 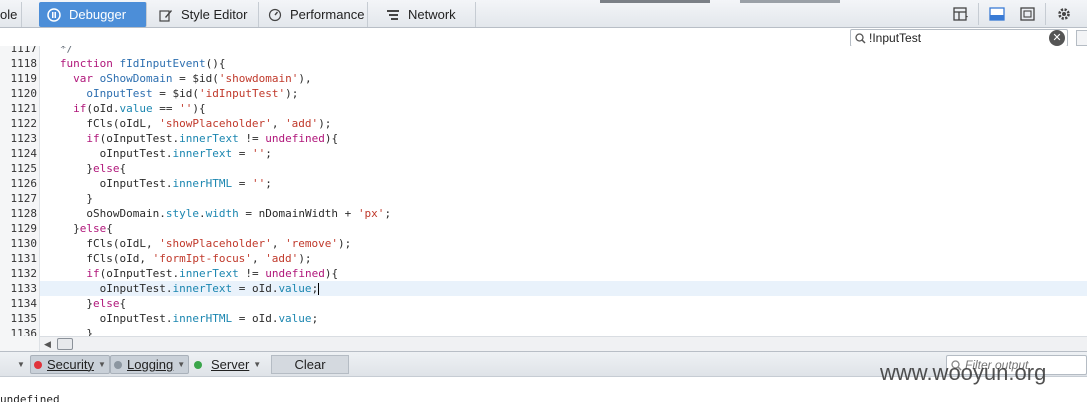 What do you see at coordinates (69, 331) in the screenshot?
I see `code-token: }` at bounding box center [69, 331].